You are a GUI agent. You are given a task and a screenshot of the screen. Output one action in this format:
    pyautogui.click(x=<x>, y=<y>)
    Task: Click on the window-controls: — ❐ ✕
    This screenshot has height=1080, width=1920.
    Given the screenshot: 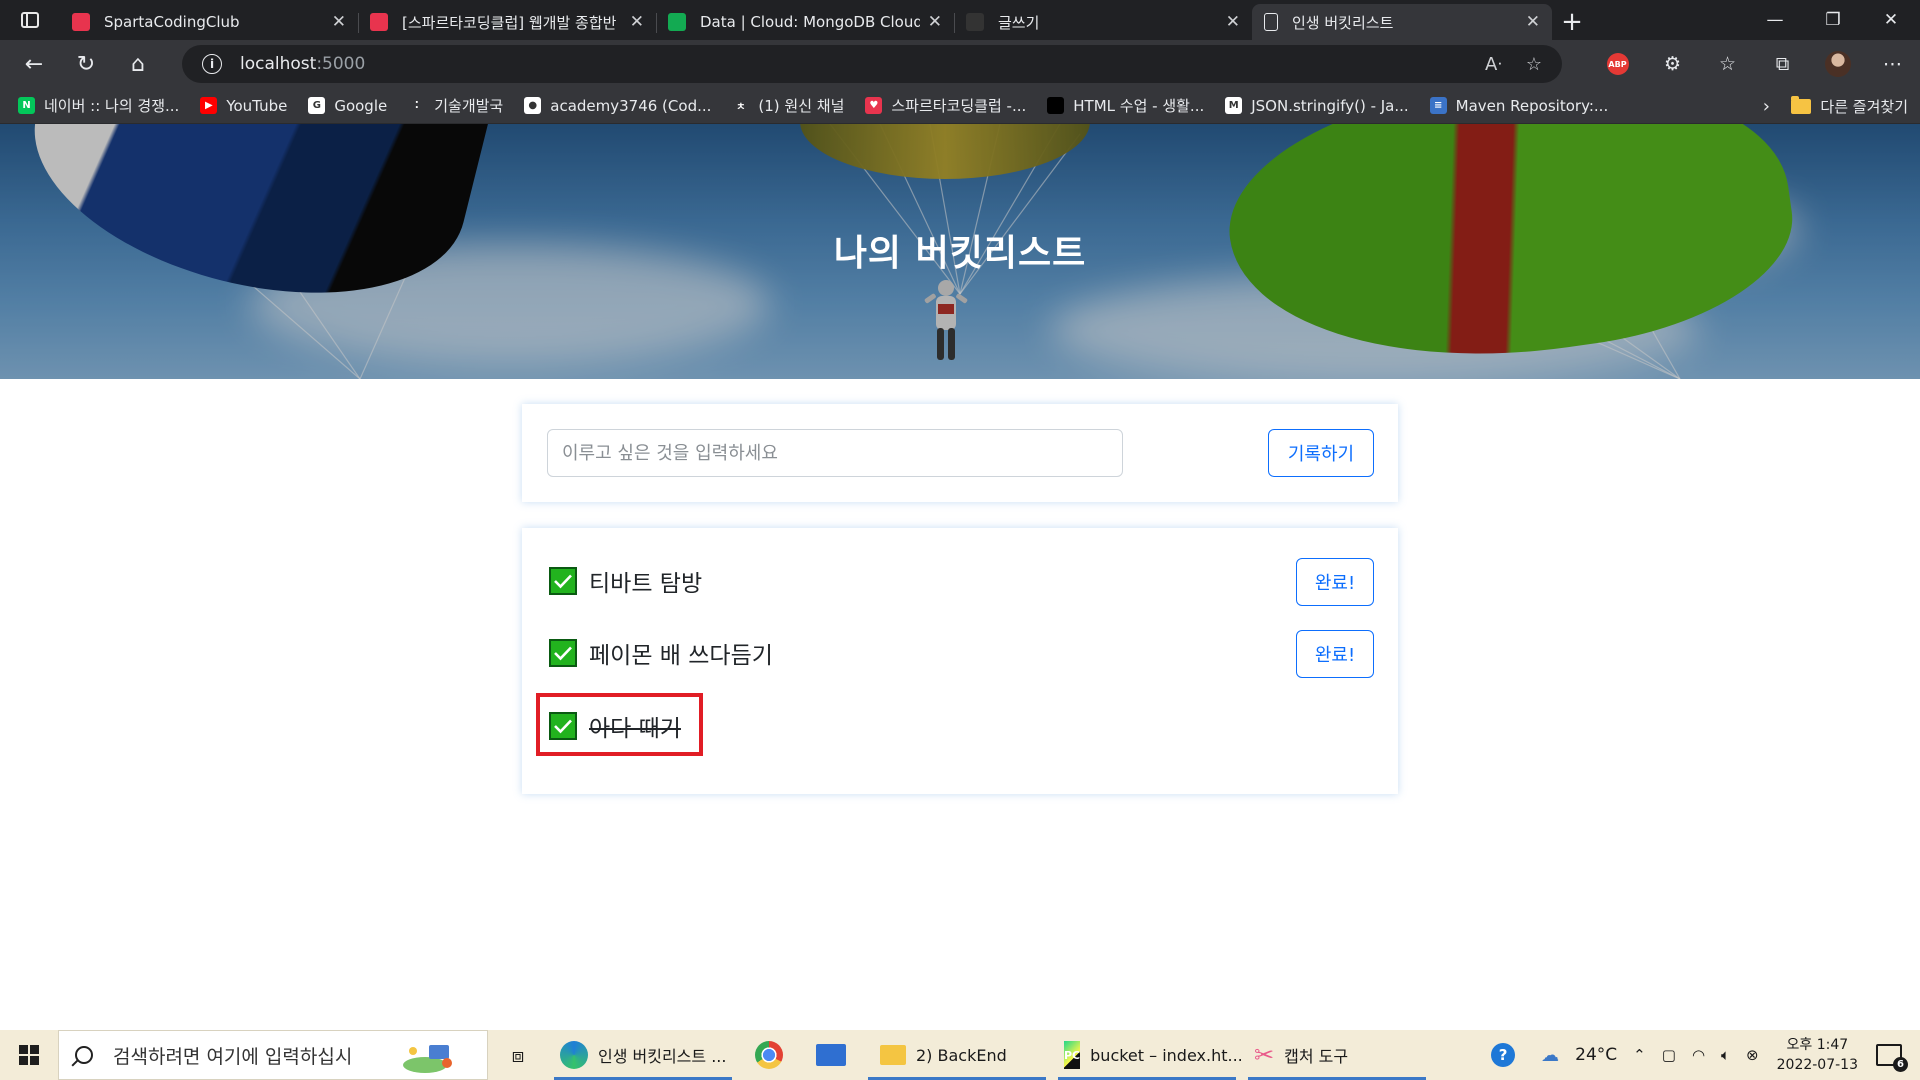 What is the action you would take?
    pyautogui.click(x=1833, y=20)
    